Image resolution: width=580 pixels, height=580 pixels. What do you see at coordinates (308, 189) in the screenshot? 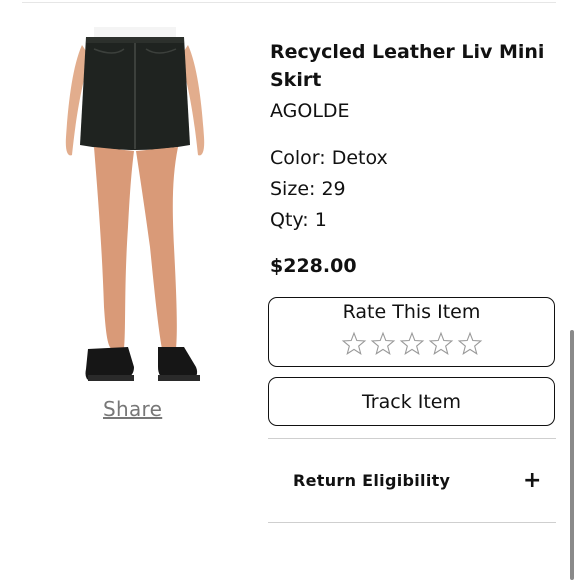
I see `product-size: Size: 29` at bounding box center [308, 189].